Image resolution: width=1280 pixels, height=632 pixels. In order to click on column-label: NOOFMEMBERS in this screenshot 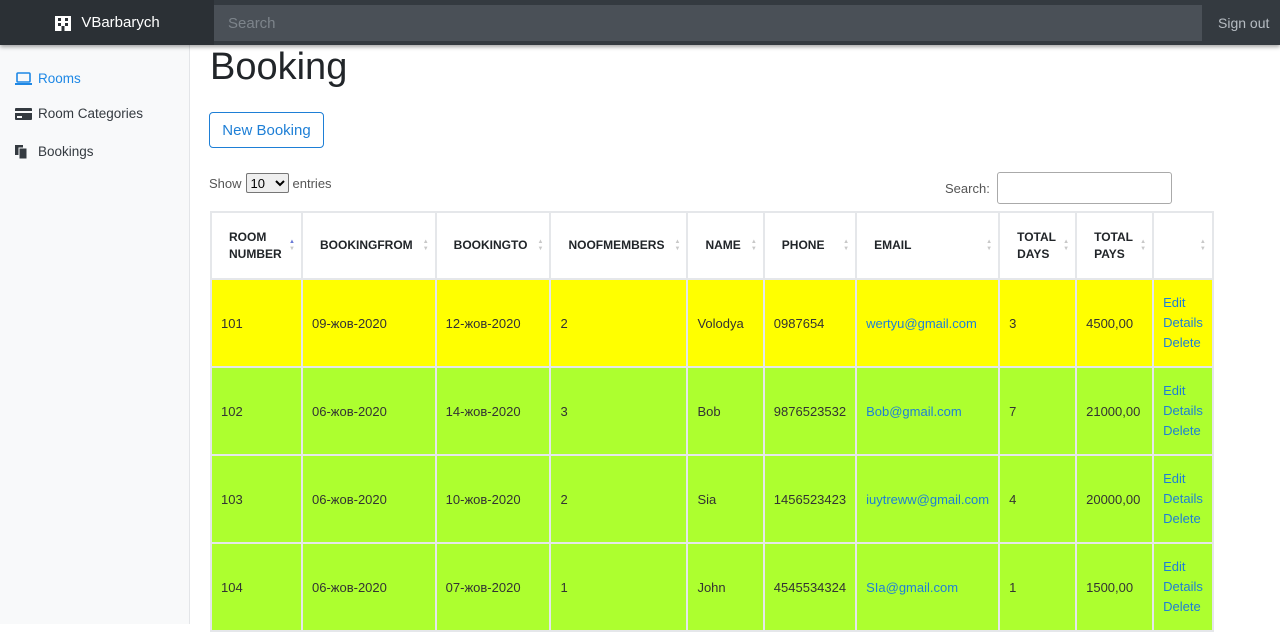, I will do `click(616, 245)`.